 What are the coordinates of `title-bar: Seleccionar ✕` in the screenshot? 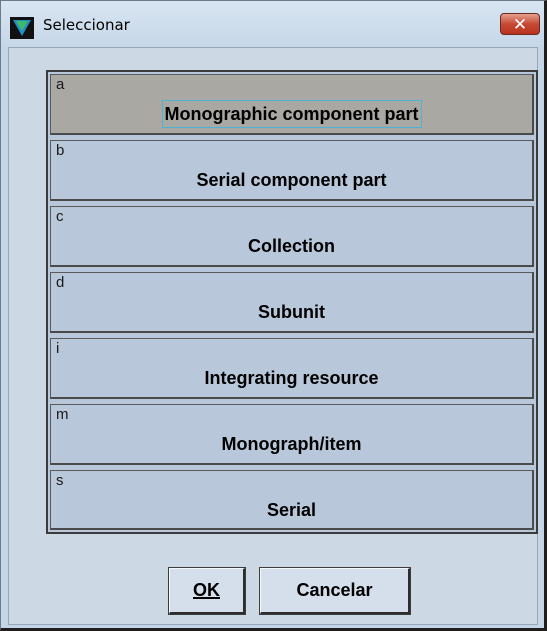 It's located at (272, 24).